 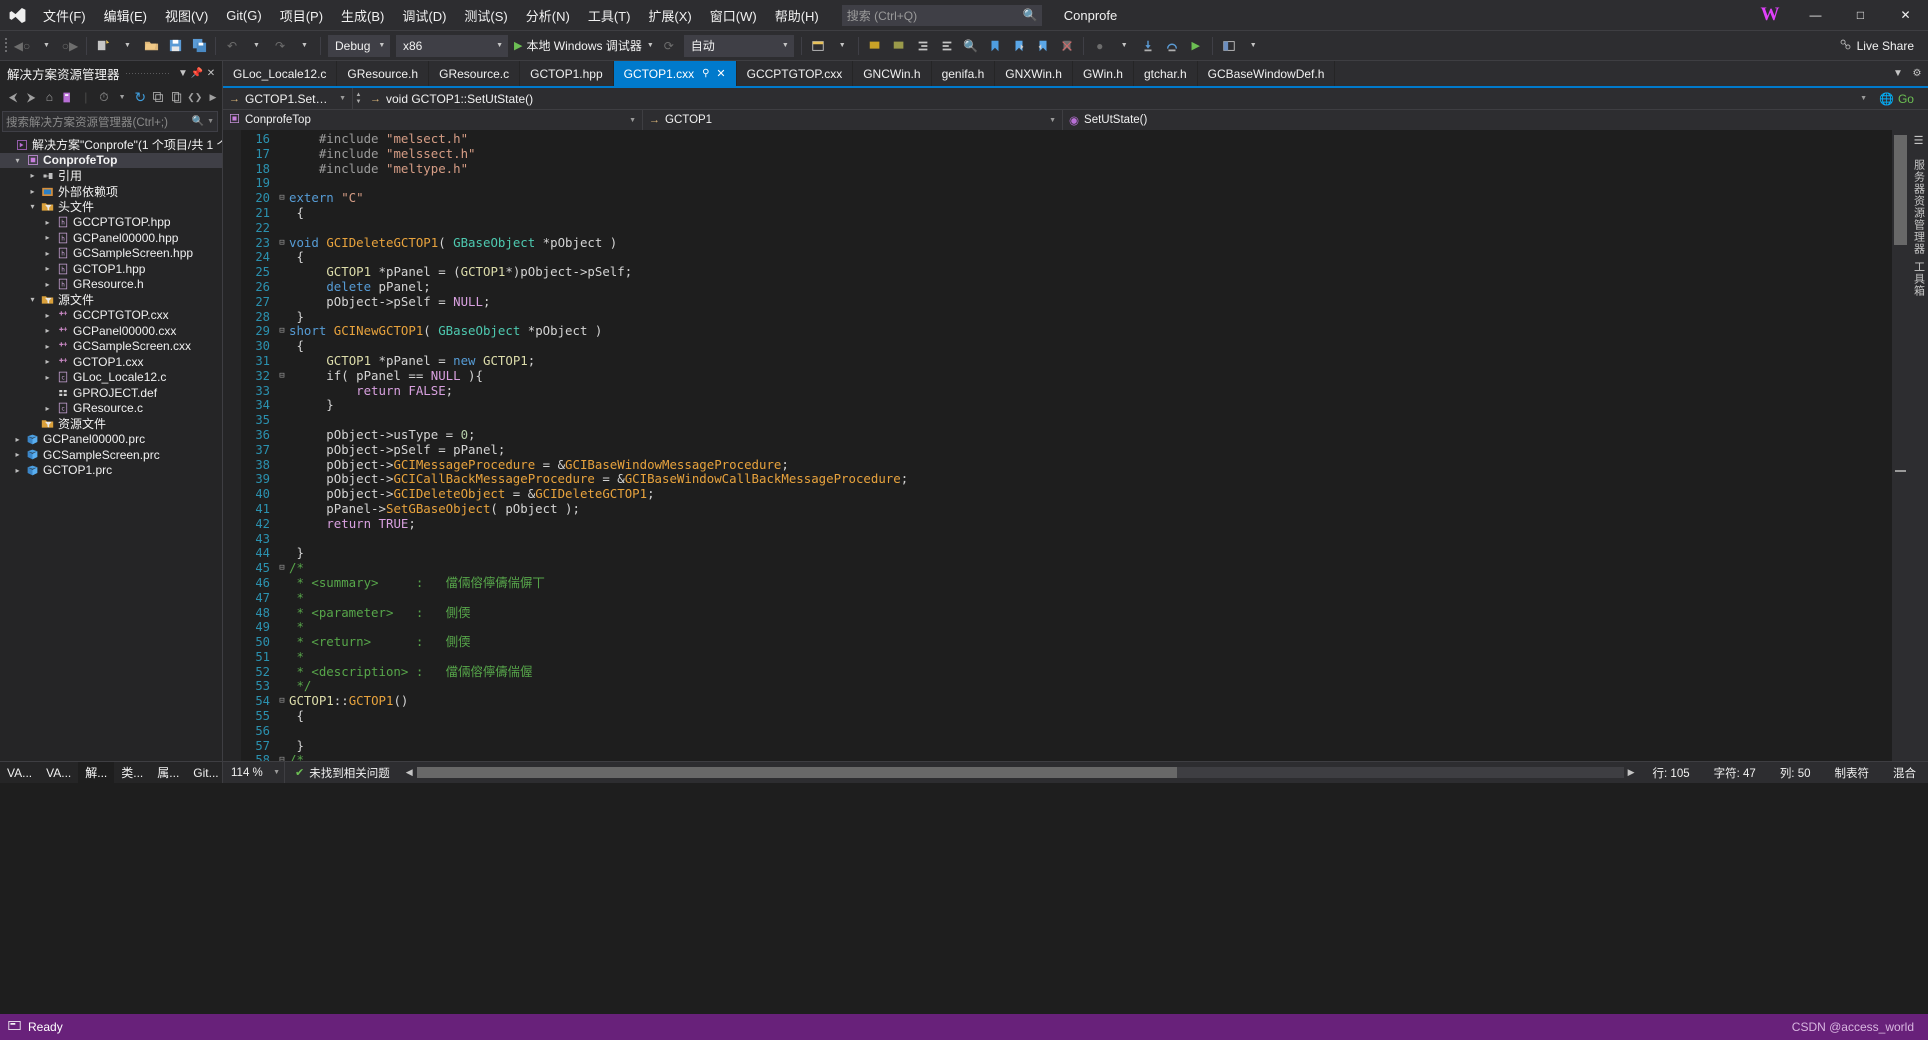 What do you see at coordinates (197, 73) in the screenshot?
I see `pin-icon: 📌` at bounding box center [197, 73].